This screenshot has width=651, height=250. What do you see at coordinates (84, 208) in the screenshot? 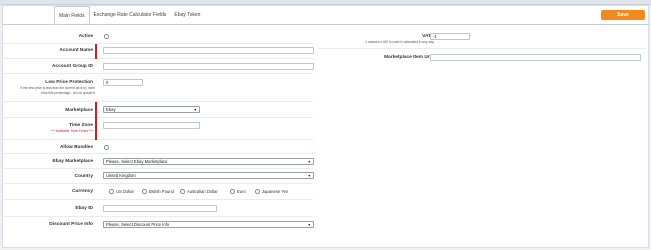
I see `ebay-id-label: Ebay ID` at bounding box center [84, 208].